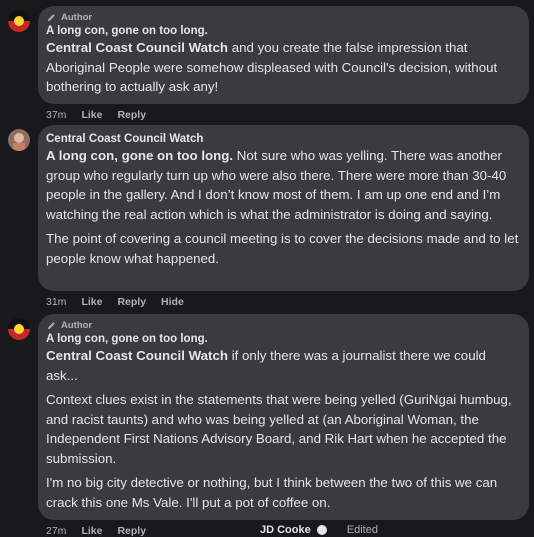  What do you see at coordinates (139, 155) in the screenshot?
I see `mention-link: A long con, gone on too long.` at bounding box center [139, 155].